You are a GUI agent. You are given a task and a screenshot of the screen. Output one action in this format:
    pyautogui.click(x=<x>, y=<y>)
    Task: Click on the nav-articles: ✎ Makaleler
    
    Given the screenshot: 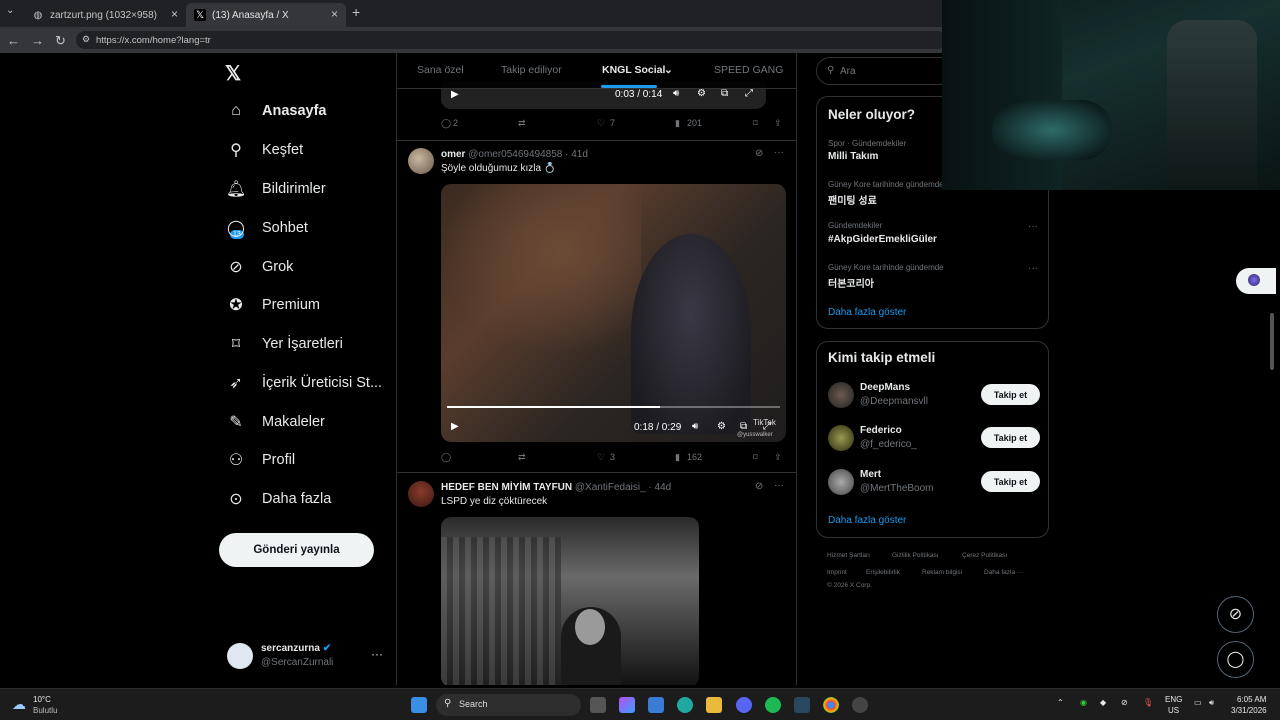 What is the action you would take?
    pyautogui.click(x=275, y=422)
    